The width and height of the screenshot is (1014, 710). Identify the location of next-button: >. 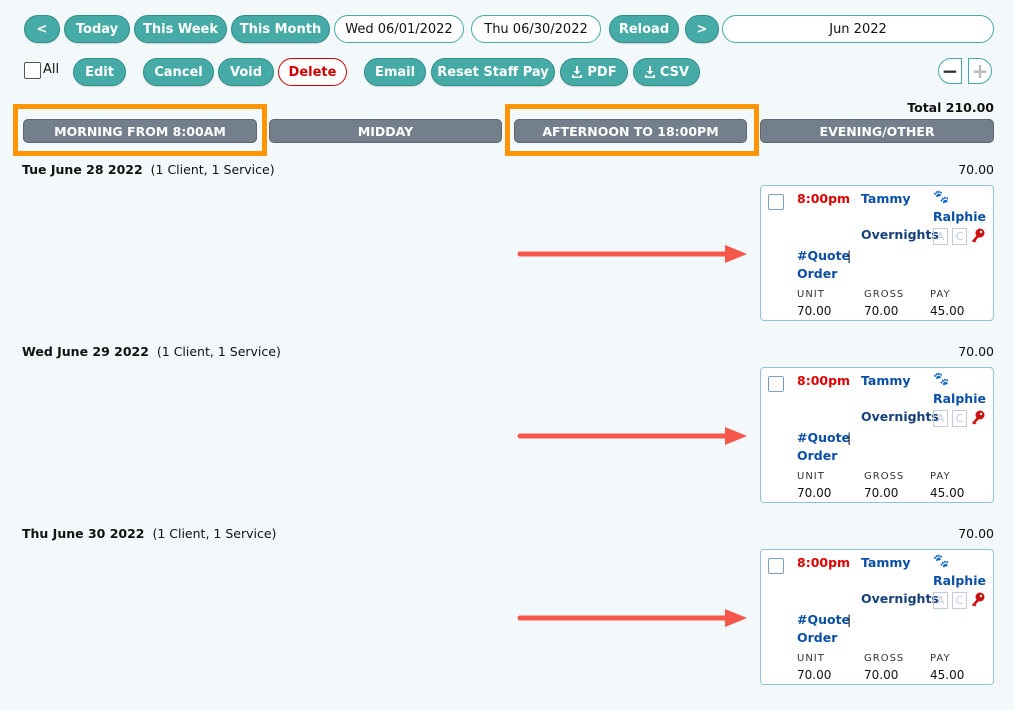
(702, 29).